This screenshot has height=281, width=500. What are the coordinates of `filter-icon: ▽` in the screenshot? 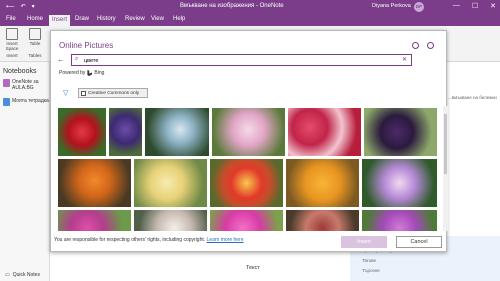 It's located at (65, 93).